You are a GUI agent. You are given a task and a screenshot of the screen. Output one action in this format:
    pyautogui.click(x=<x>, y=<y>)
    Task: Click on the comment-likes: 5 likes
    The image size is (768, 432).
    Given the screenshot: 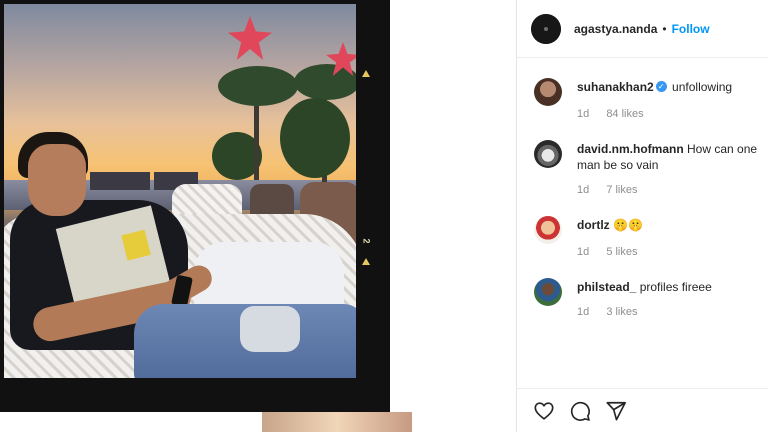 What is the action you would take?
    pyautogui.click(x=621, y=252)
    